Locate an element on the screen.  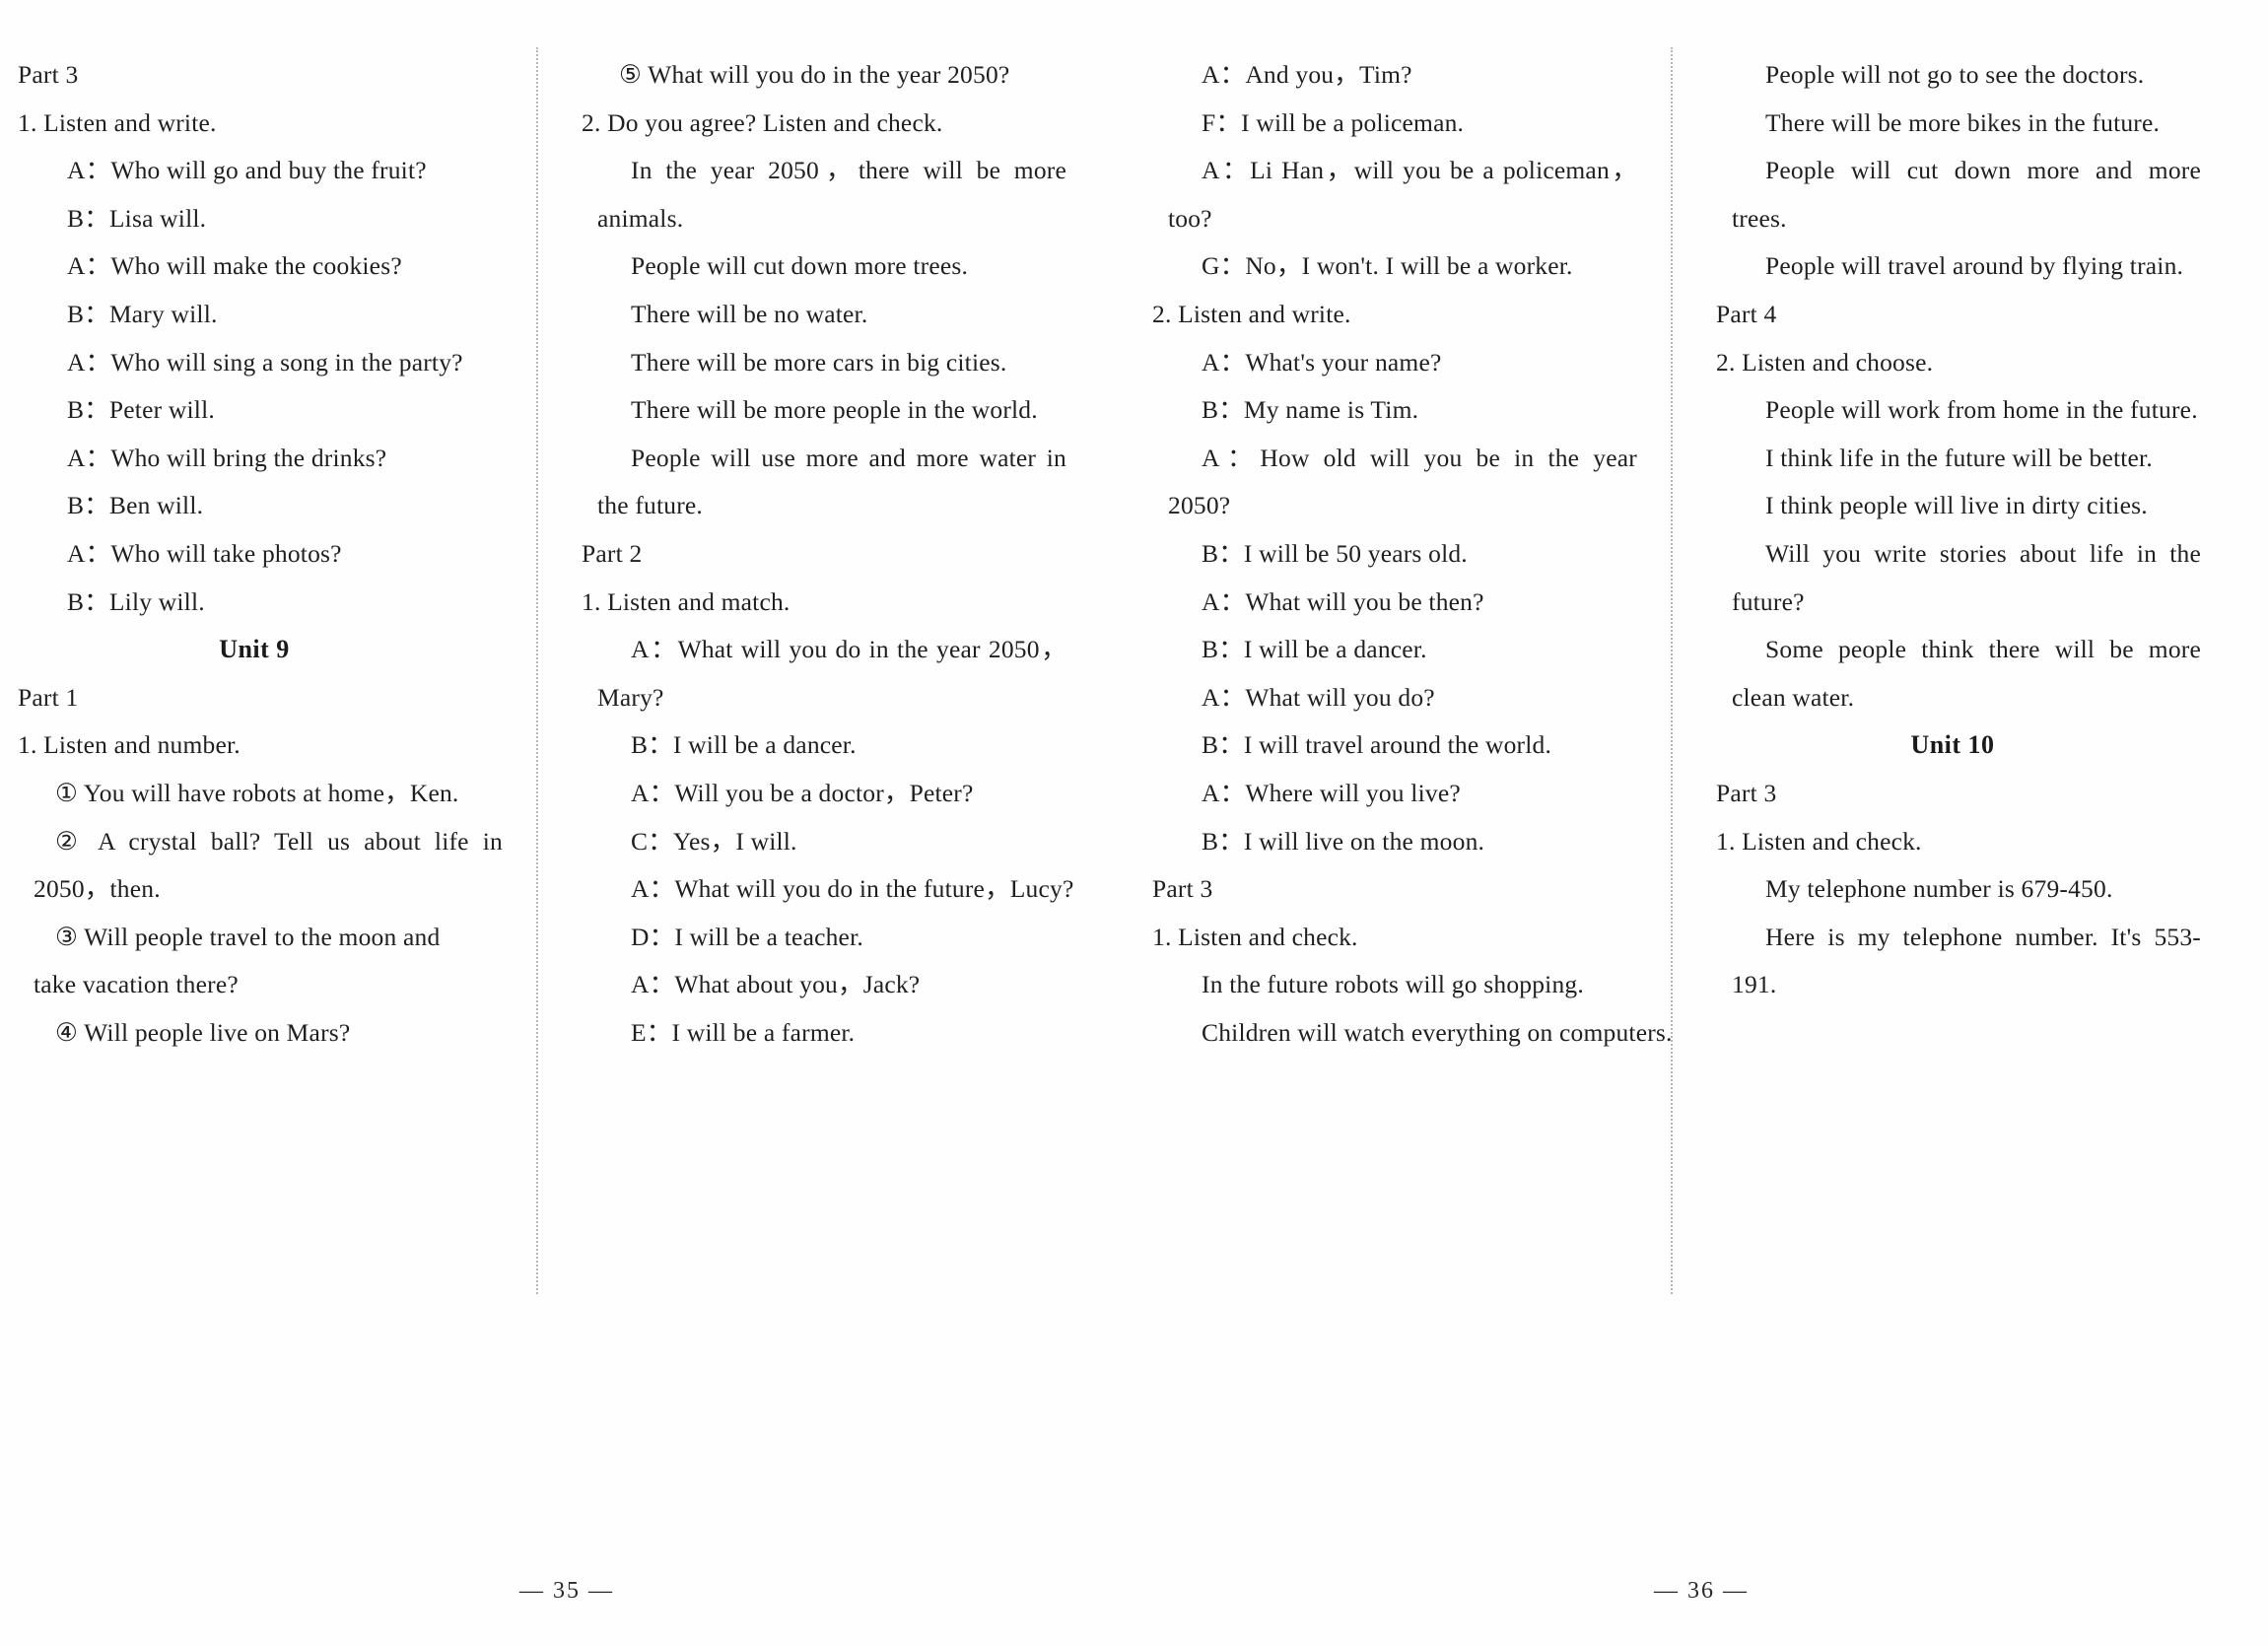
script-line: B：My name is Tim. is located at coordinates (1311, 410).